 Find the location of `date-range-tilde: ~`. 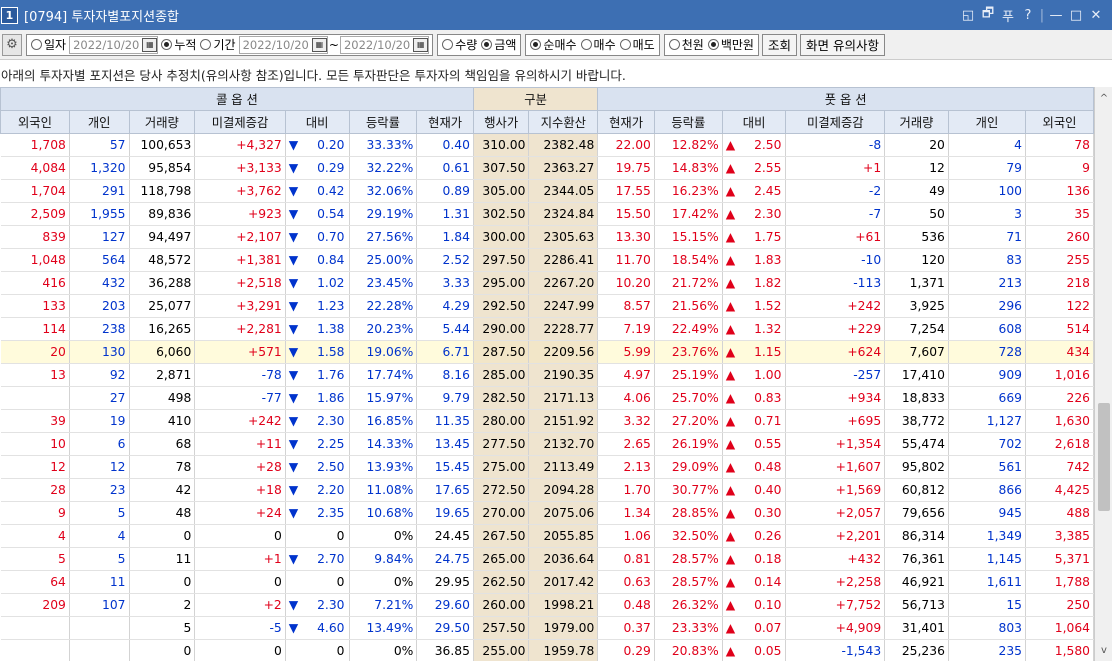

date-range-tilde: ~ is located at coordinates (333, 44).